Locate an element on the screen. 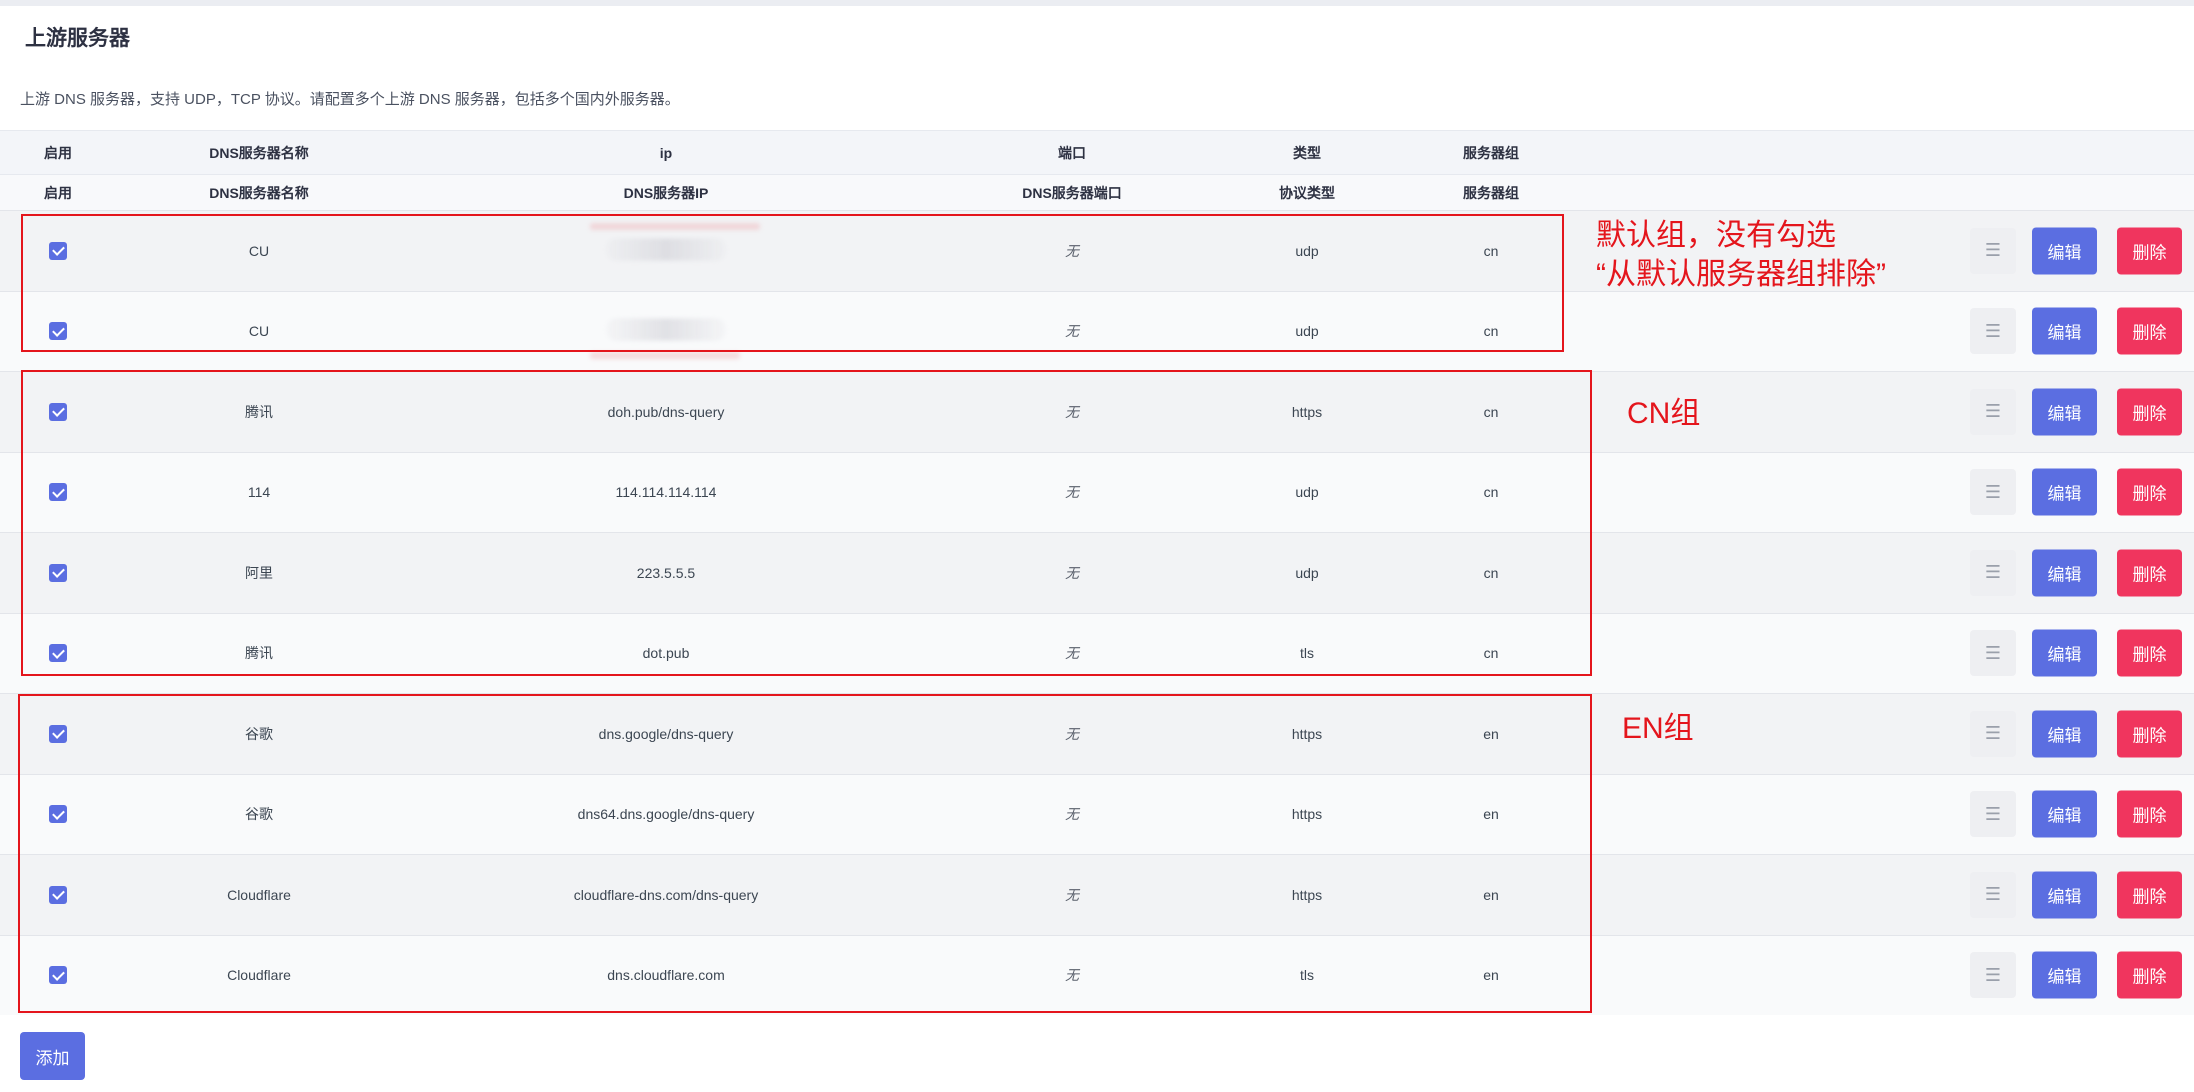  header-port: 端口 is located at coordinates (1072, 152).